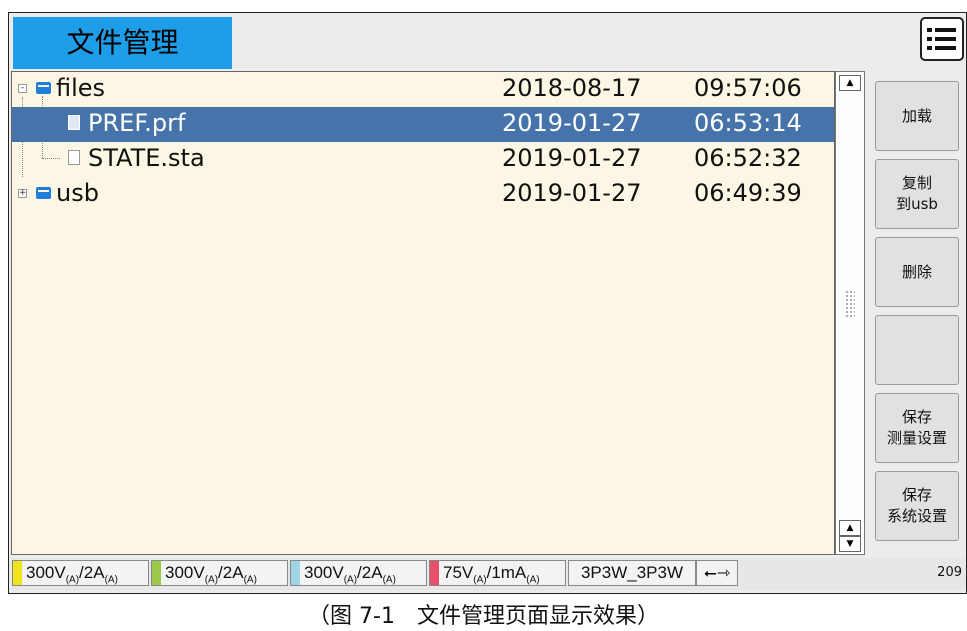  I want to click on file-date: 2018-08-17, so click(572, 88).